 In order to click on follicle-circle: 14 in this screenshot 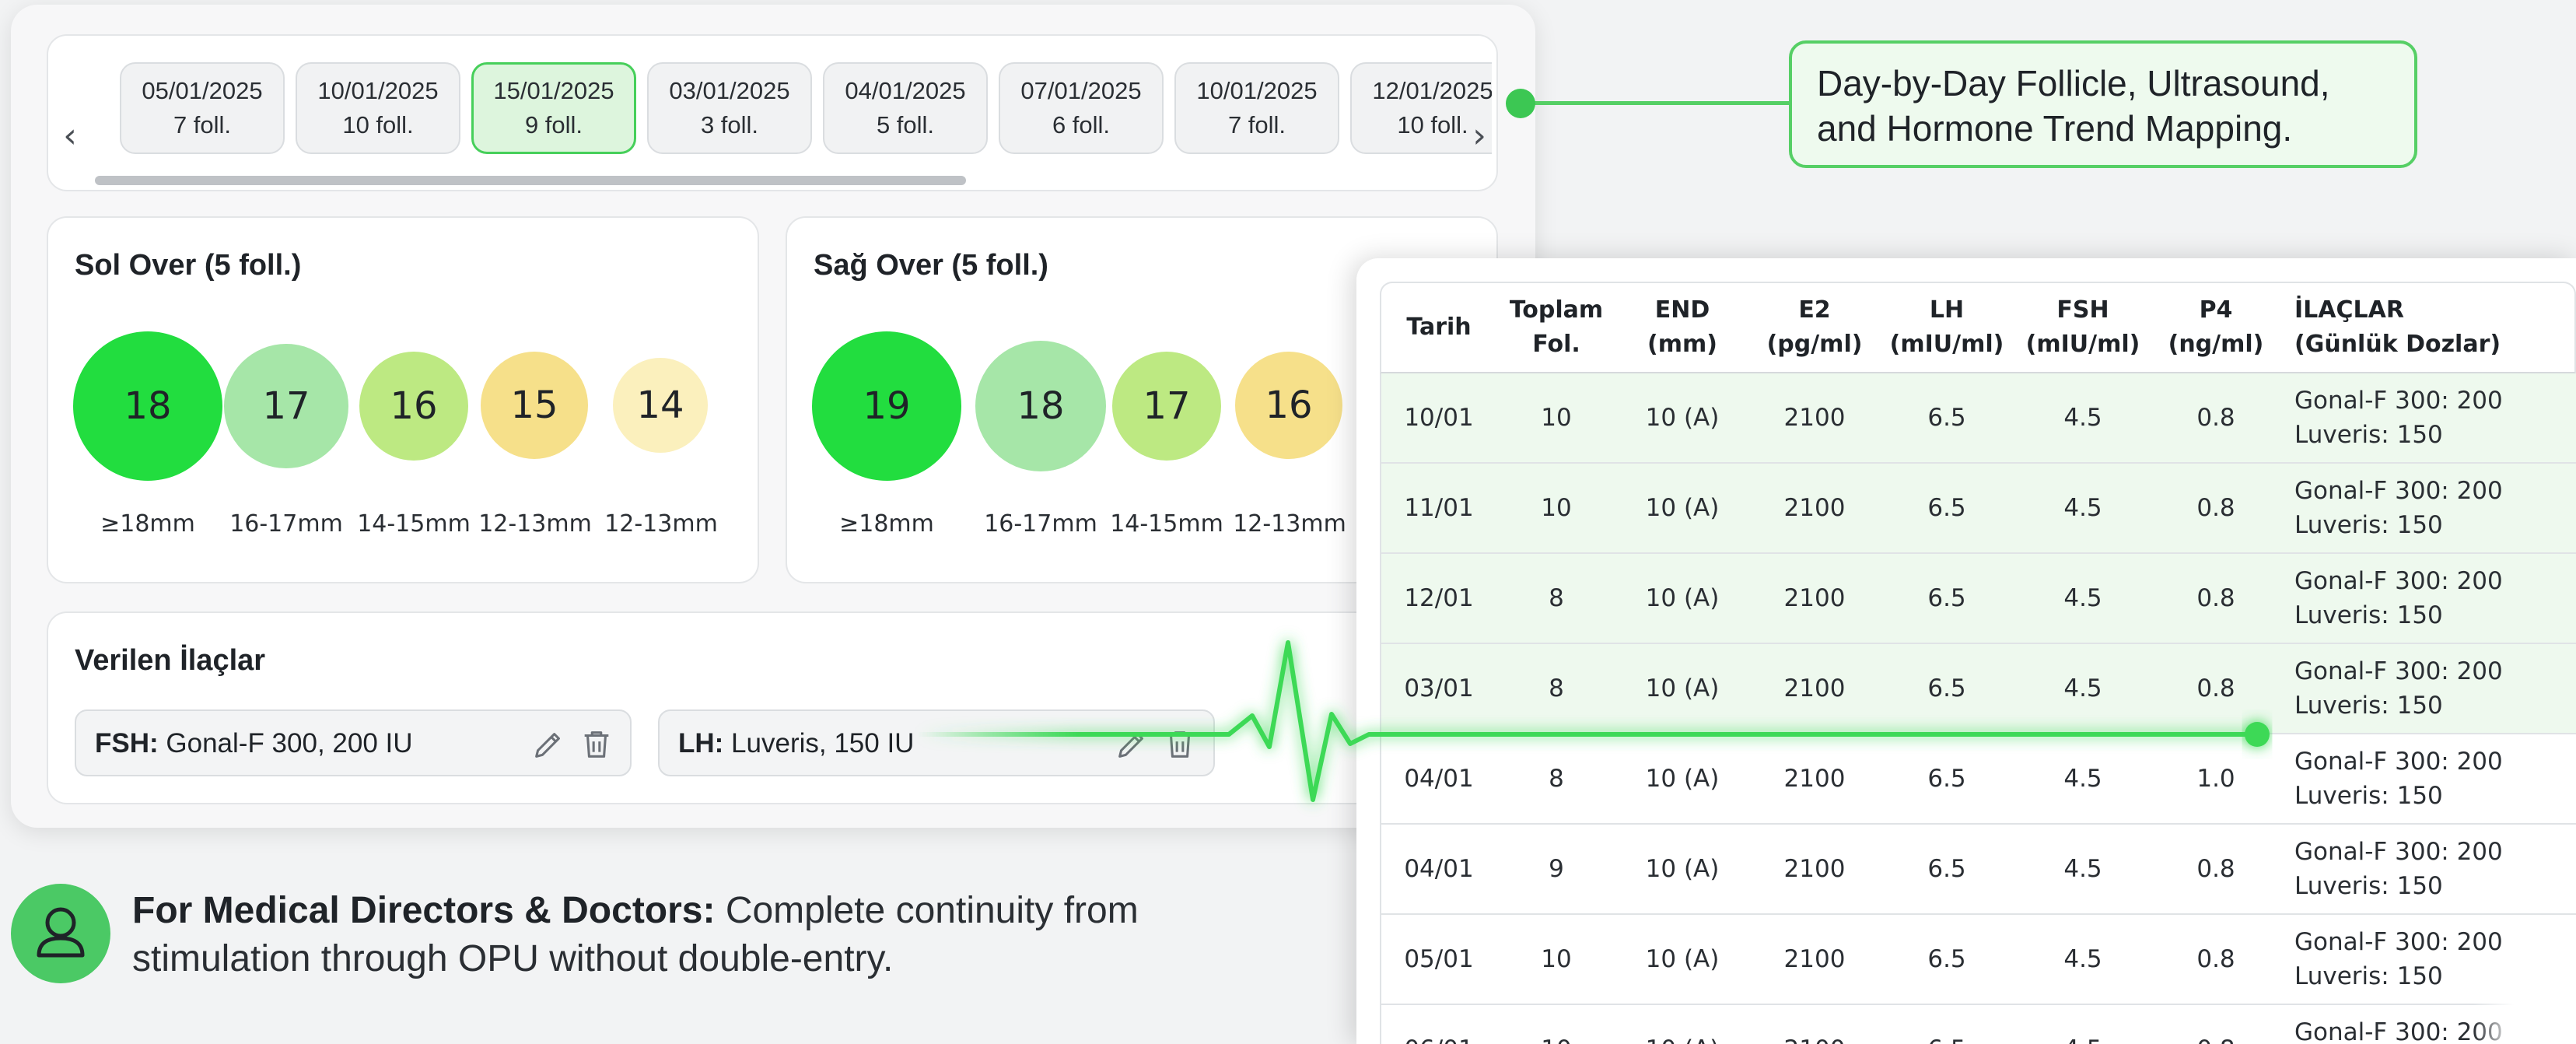, I will do `click(661, 406)`.